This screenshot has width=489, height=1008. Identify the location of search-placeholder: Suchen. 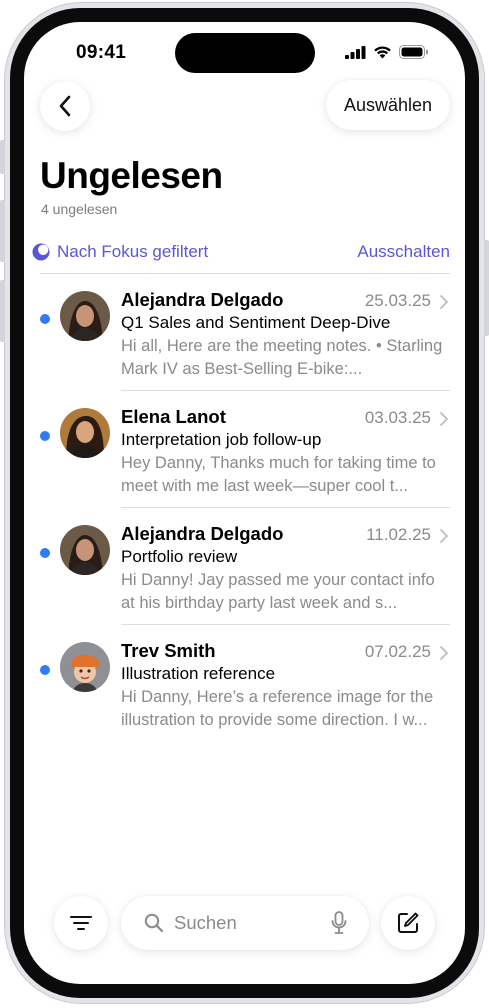
(205, 922).